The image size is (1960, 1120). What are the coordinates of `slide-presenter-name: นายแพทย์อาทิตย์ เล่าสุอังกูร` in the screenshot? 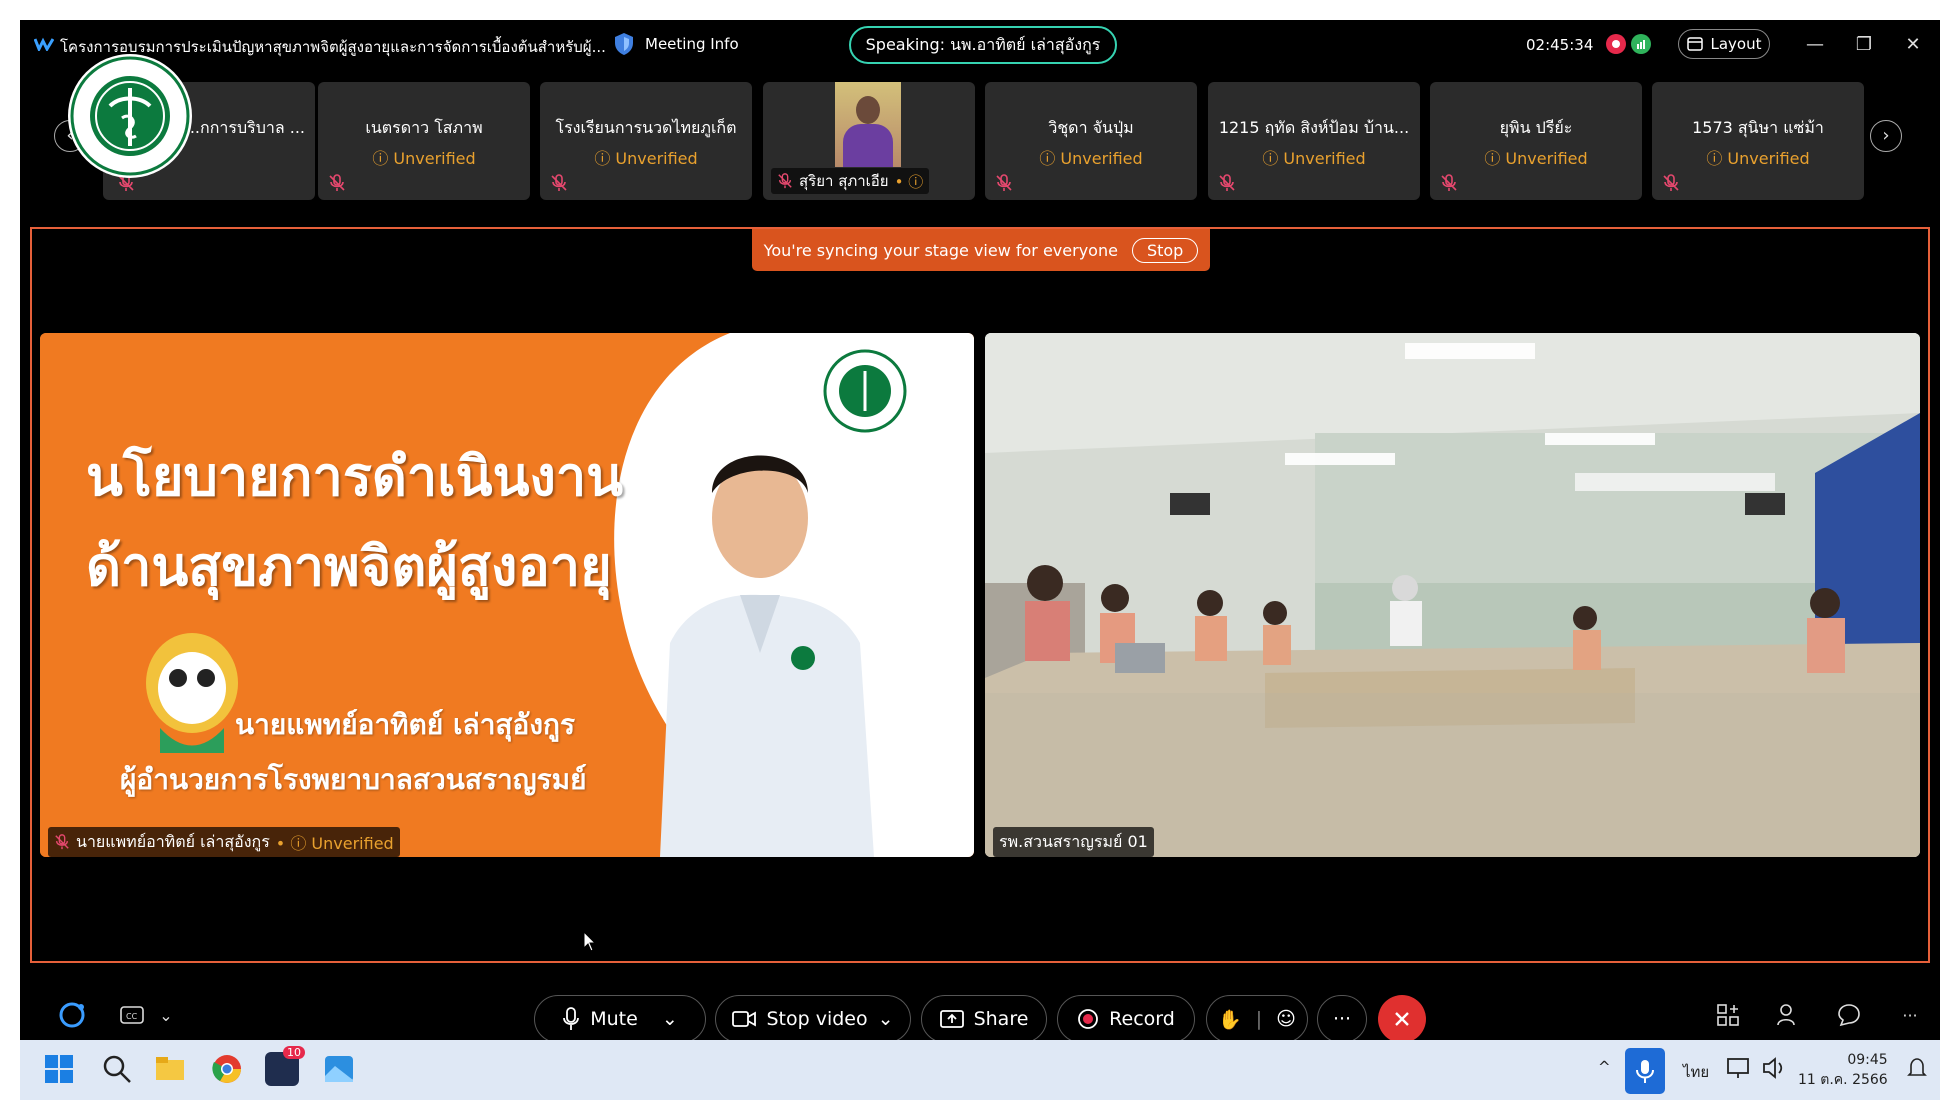 It's located at (405, 724).